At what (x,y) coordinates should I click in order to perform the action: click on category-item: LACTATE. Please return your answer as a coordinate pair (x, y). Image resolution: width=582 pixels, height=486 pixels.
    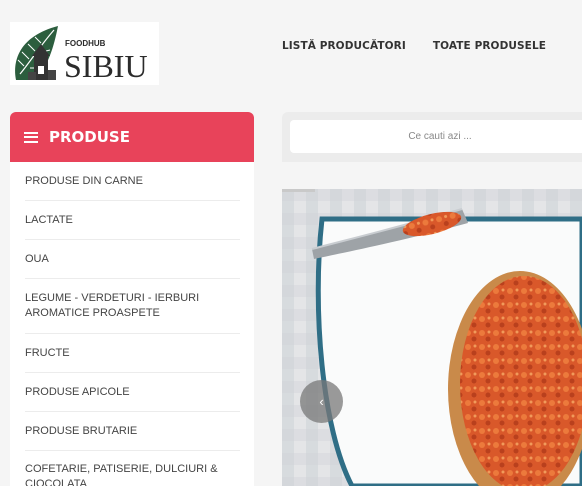
    Looking at the image, I should click on (132, 220).